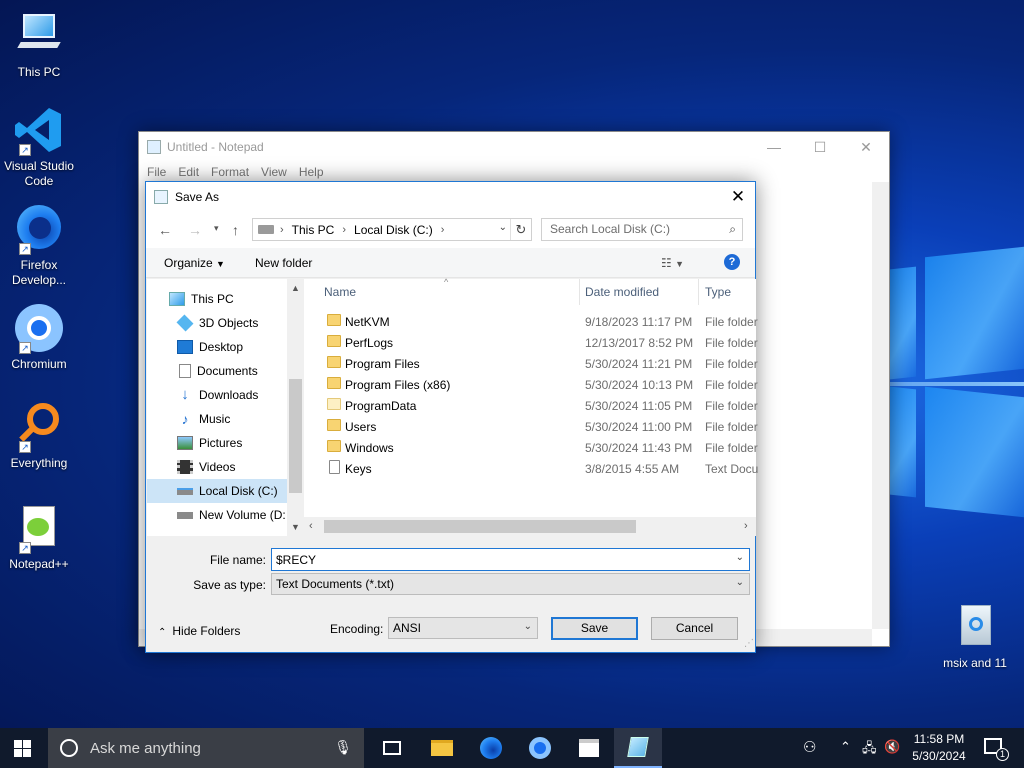  What do you see at coordinates (774, 147) in the screenshot?
I see `minimize-button: —` at bounding box center [774, 147].